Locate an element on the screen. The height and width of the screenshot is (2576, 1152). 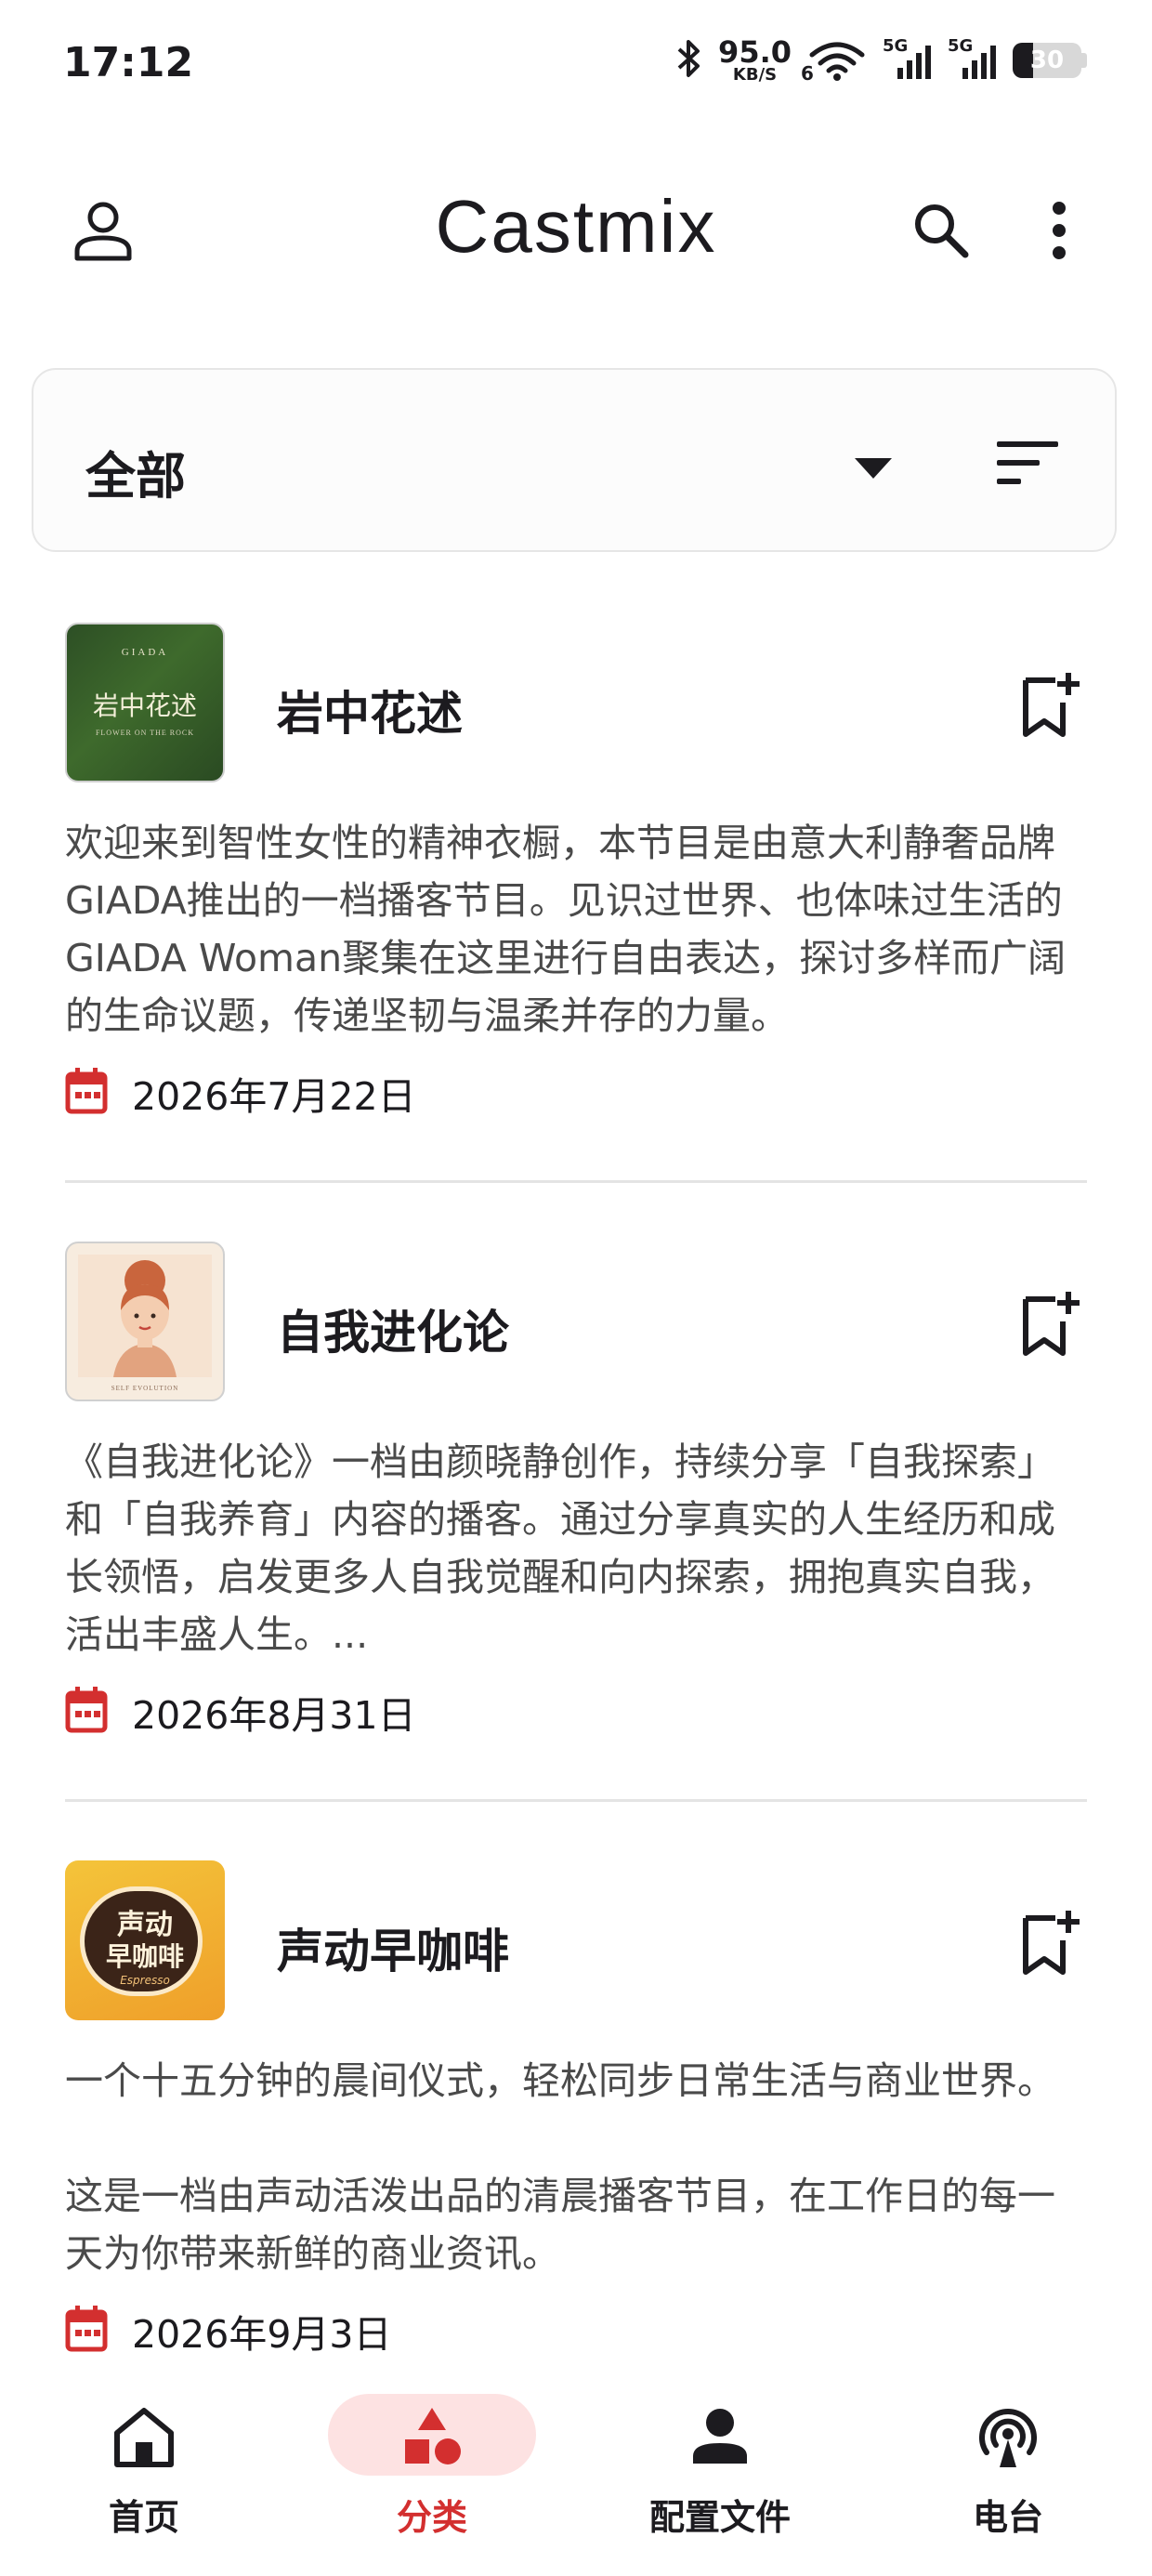
podcast-title: 声动早咖啡 is located at coordinates (393, 1947).